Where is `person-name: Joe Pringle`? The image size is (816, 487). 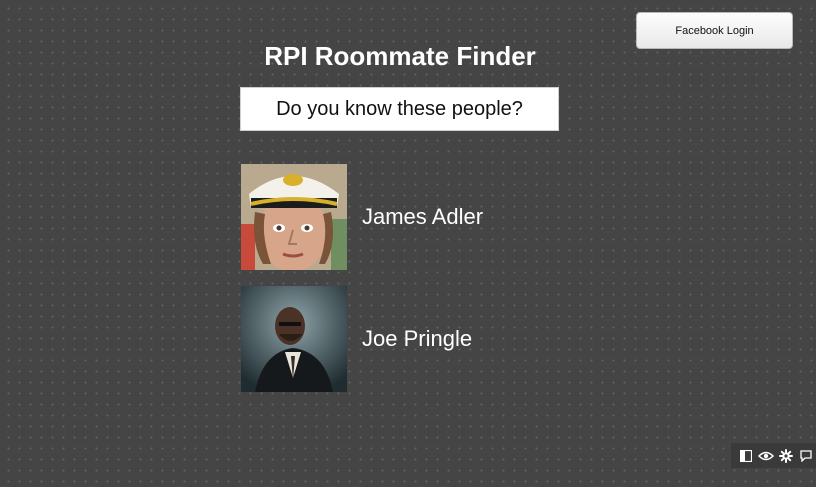
person-name: Joe Pringle is located at coordinates (417, 339).